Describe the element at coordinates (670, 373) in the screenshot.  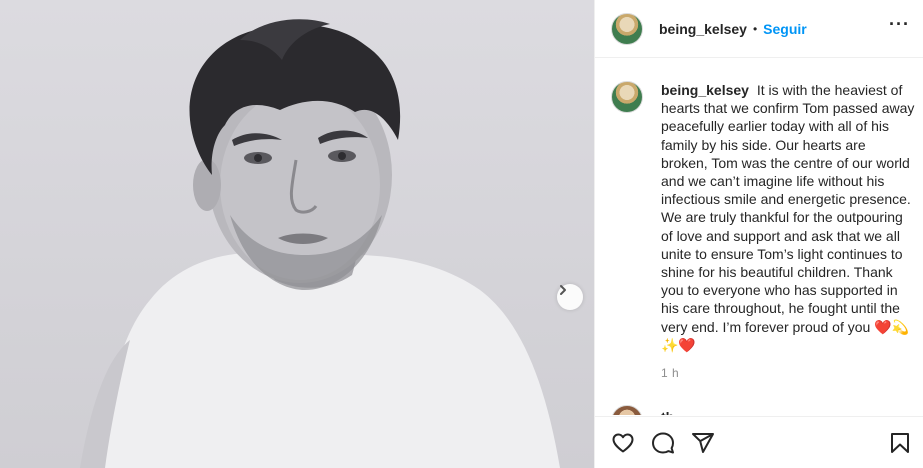
I see `post-timestamp: 1 h` at that location.